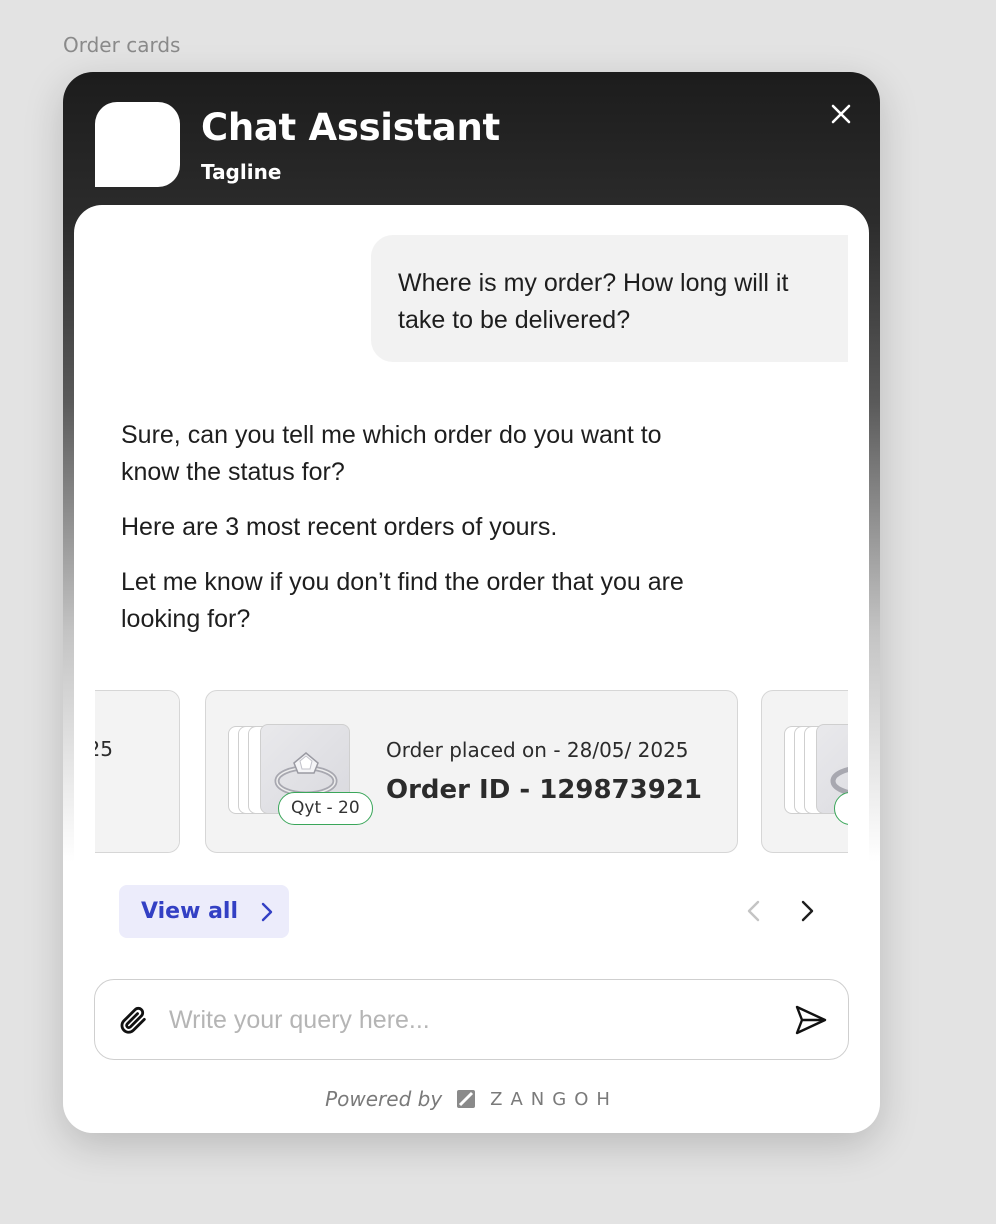 The width and height of the screenshot is (996, 1224). I want to click on product-thumbnails: Qyt - 20, so click(300, 776).